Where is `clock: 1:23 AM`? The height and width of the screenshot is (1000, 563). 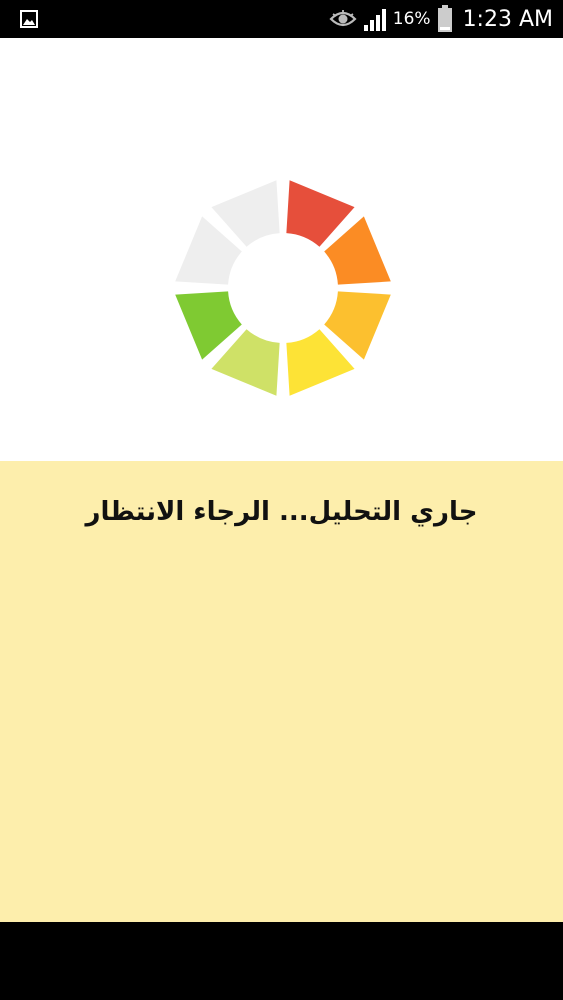
clock: 1:23 AM is located at coordinates (507, 19).